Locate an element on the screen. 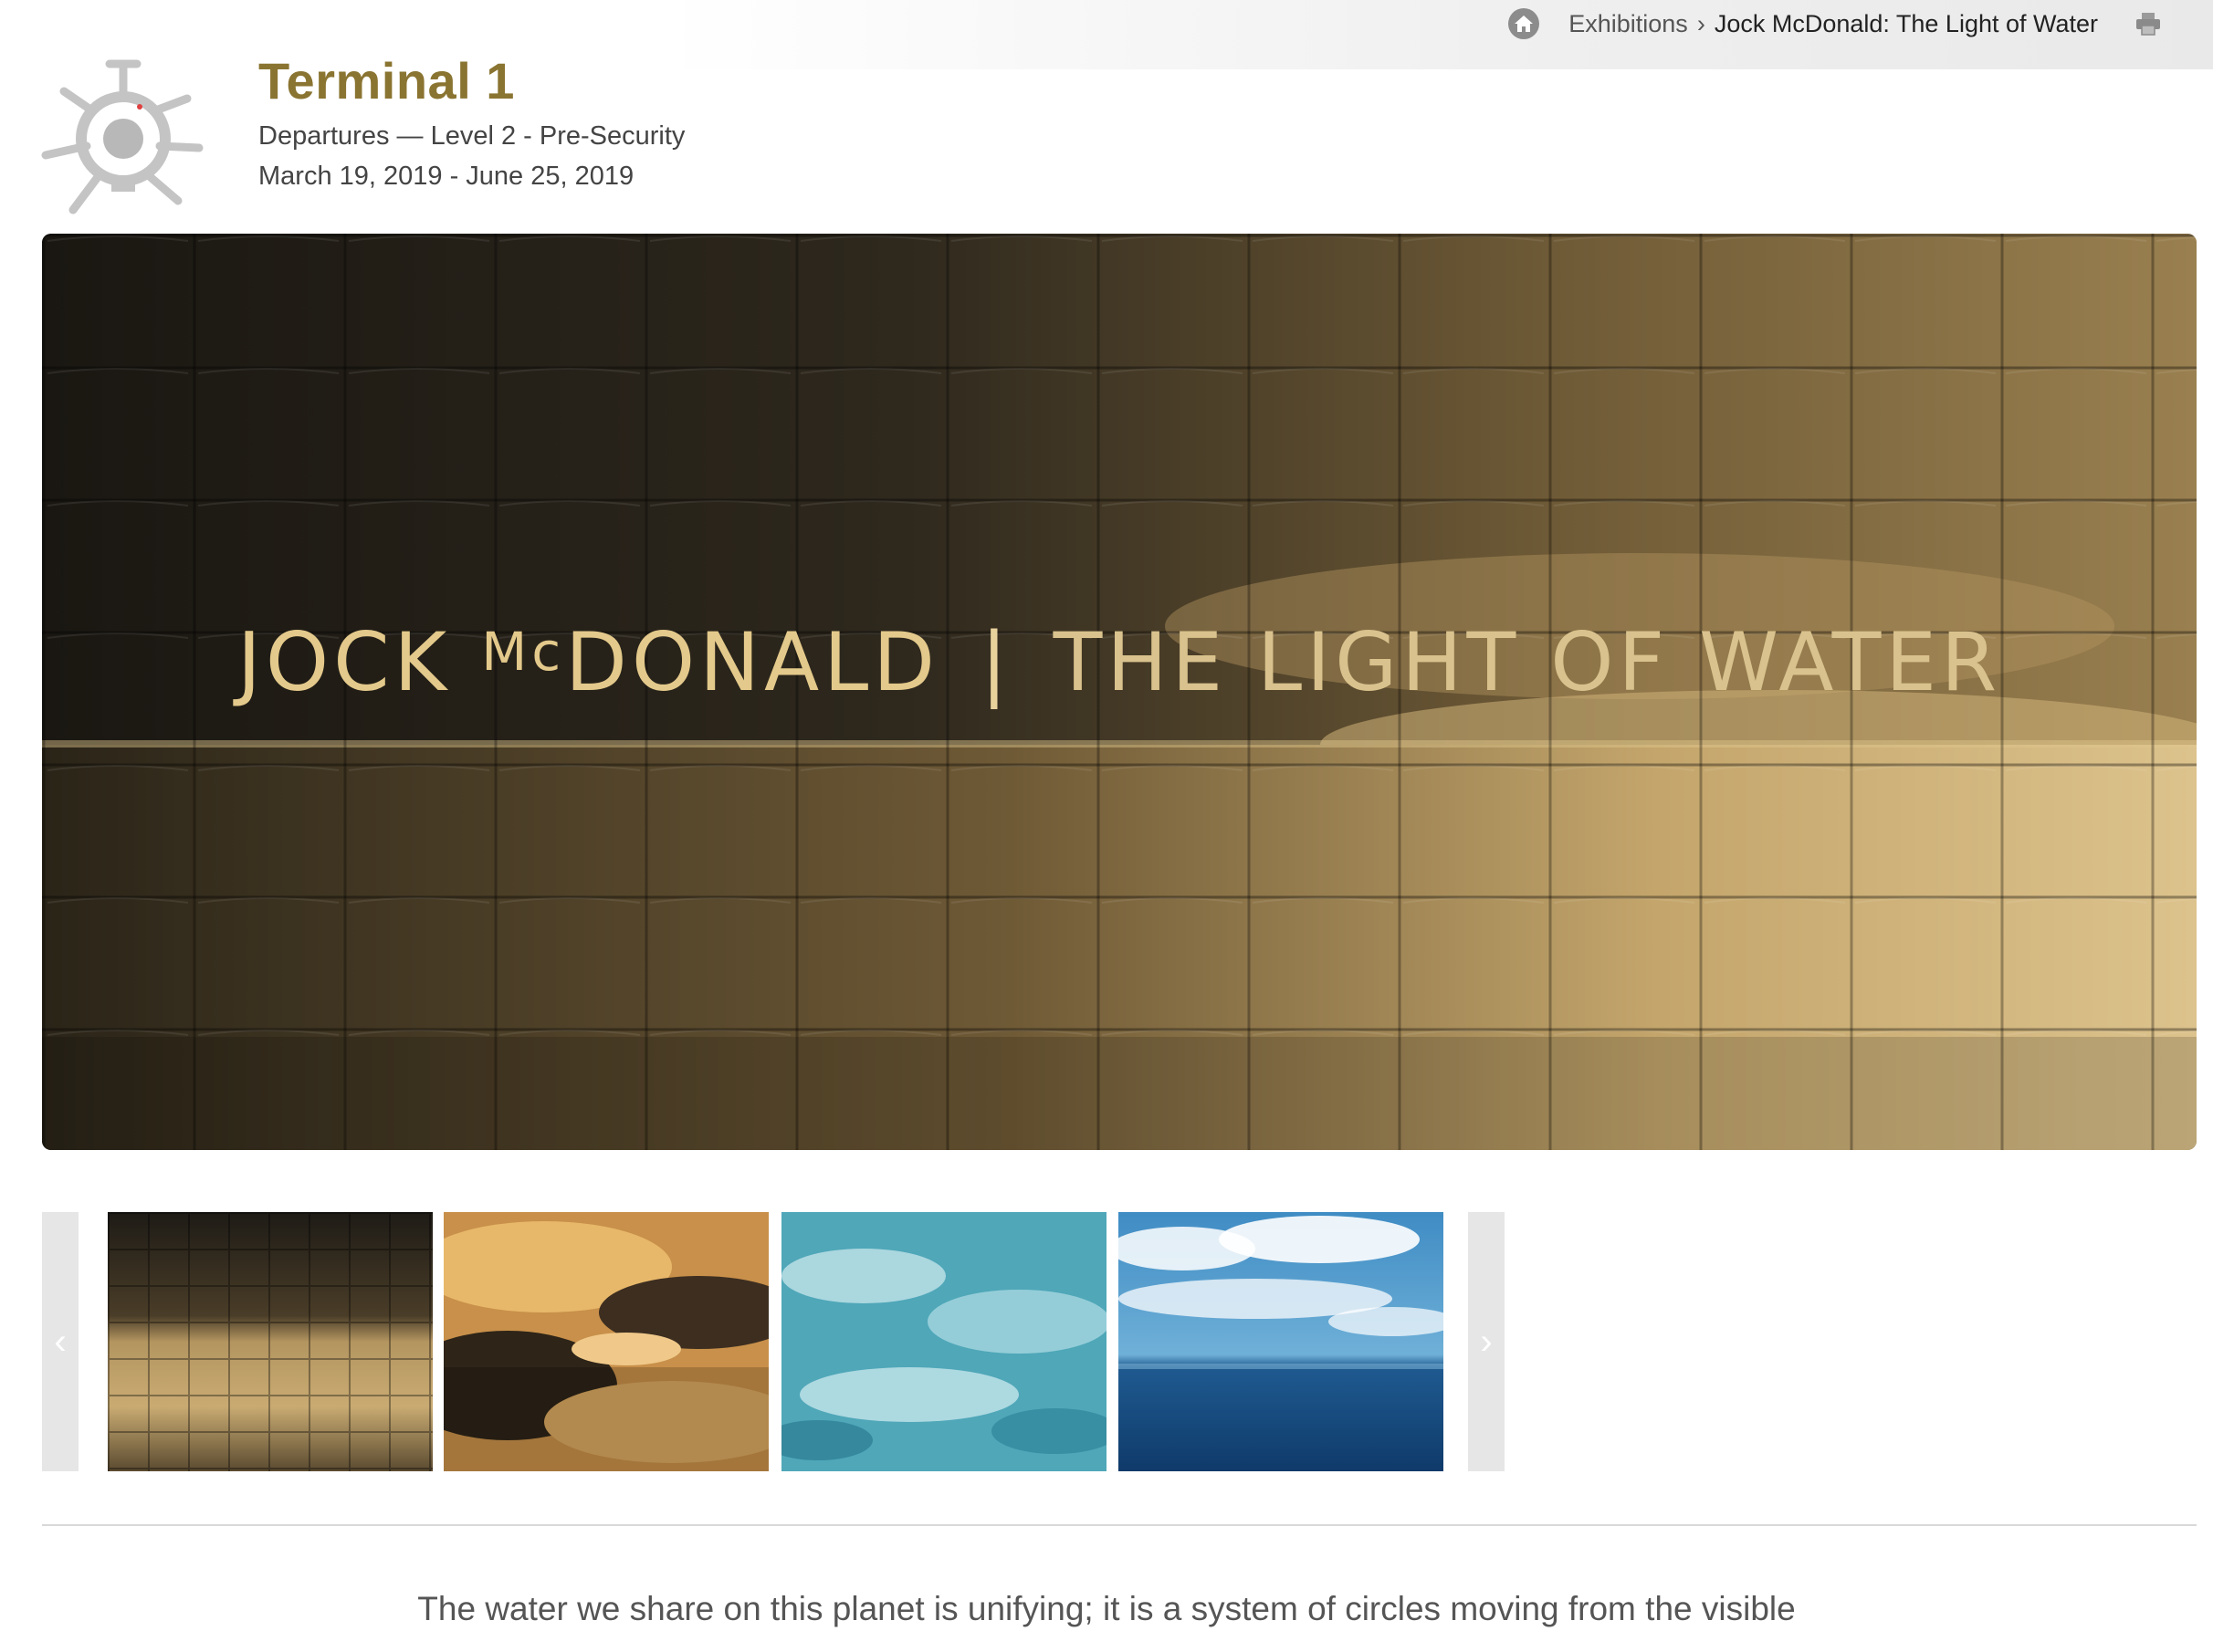 Image resolution: width=2213 pixels, height=1652 pixels. carousel-thumb-amber-reflections is located at coordinates (606, 1341).